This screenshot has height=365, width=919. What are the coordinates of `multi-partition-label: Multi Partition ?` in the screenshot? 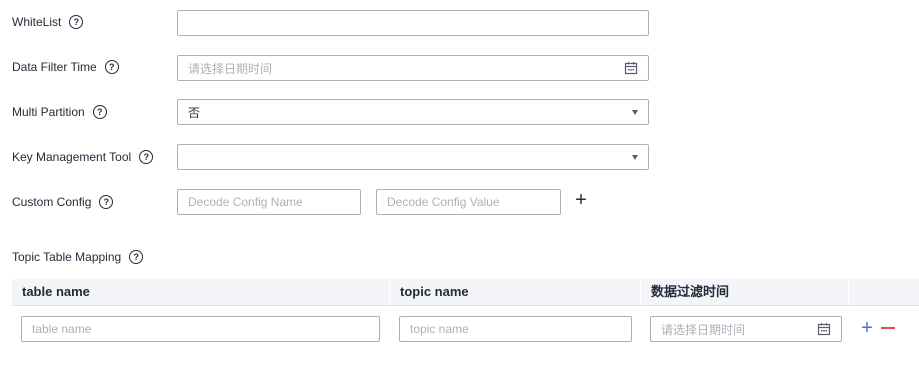 It's located at (59, 112).